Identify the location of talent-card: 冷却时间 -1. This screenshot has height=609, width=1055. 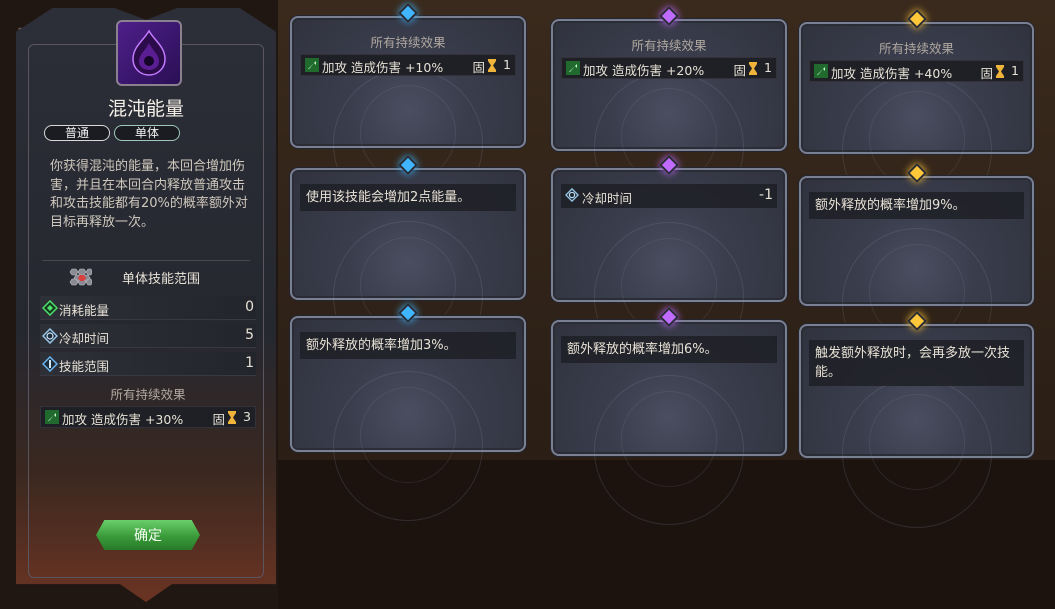
(669, 263).